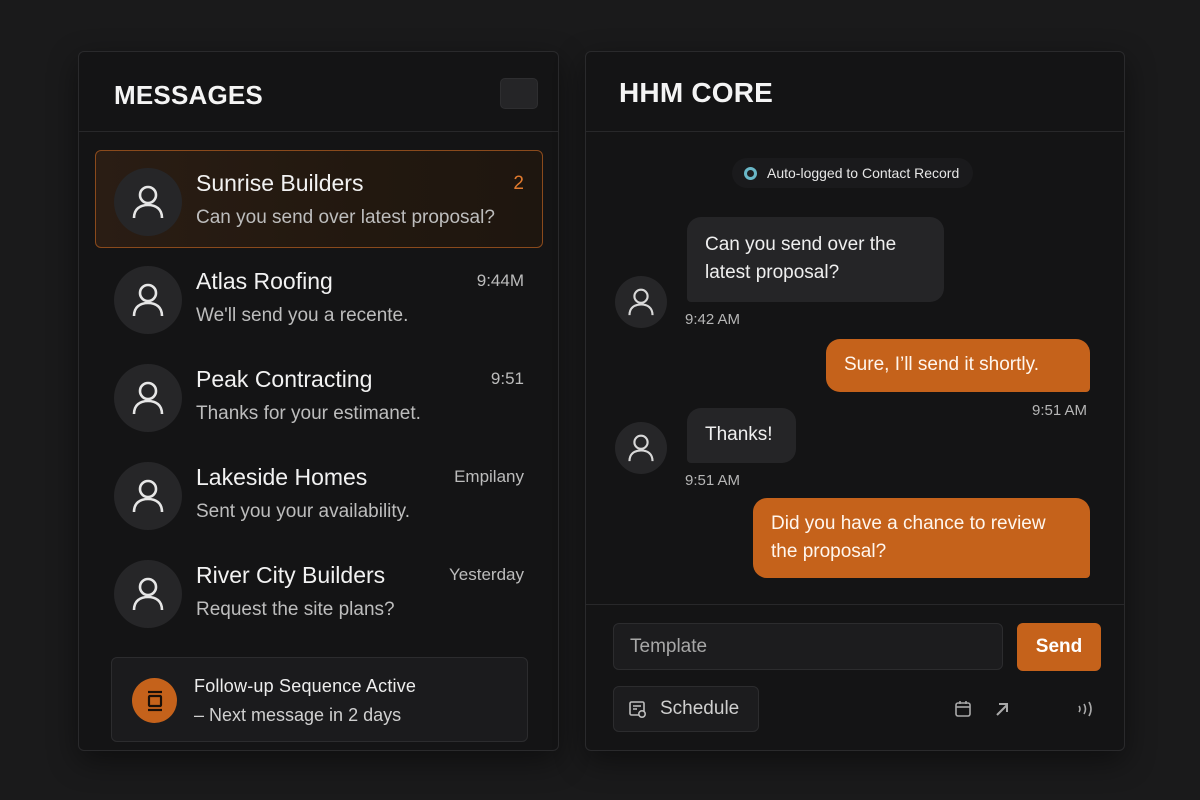 This screenshot has width=1200, height=800. I want to click on conversation-preview: Request the site plans?, so click(295, 609).